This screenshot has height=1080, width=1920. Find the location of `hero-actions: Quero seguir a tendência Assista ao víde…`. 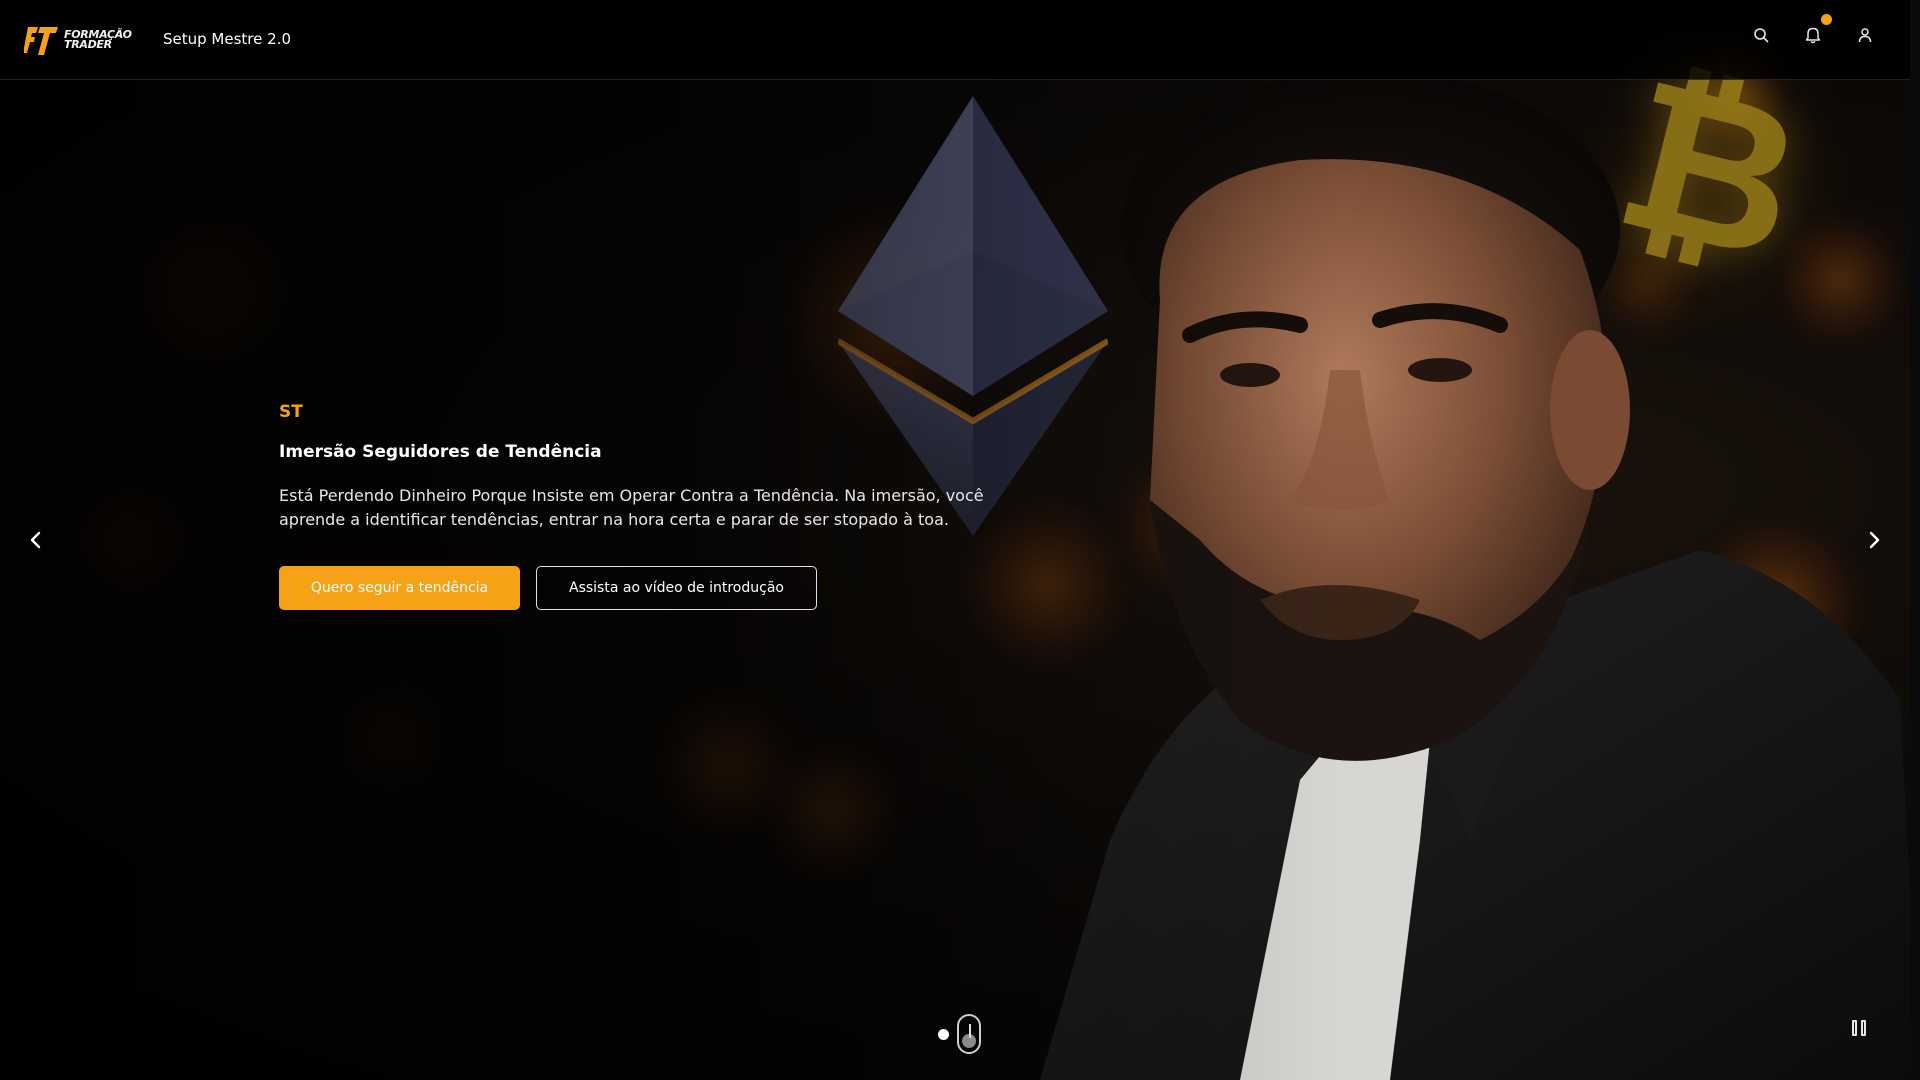

hero-actions: Quero seguir a tendência Assista ao víde… is located at coordinates (649, 588).